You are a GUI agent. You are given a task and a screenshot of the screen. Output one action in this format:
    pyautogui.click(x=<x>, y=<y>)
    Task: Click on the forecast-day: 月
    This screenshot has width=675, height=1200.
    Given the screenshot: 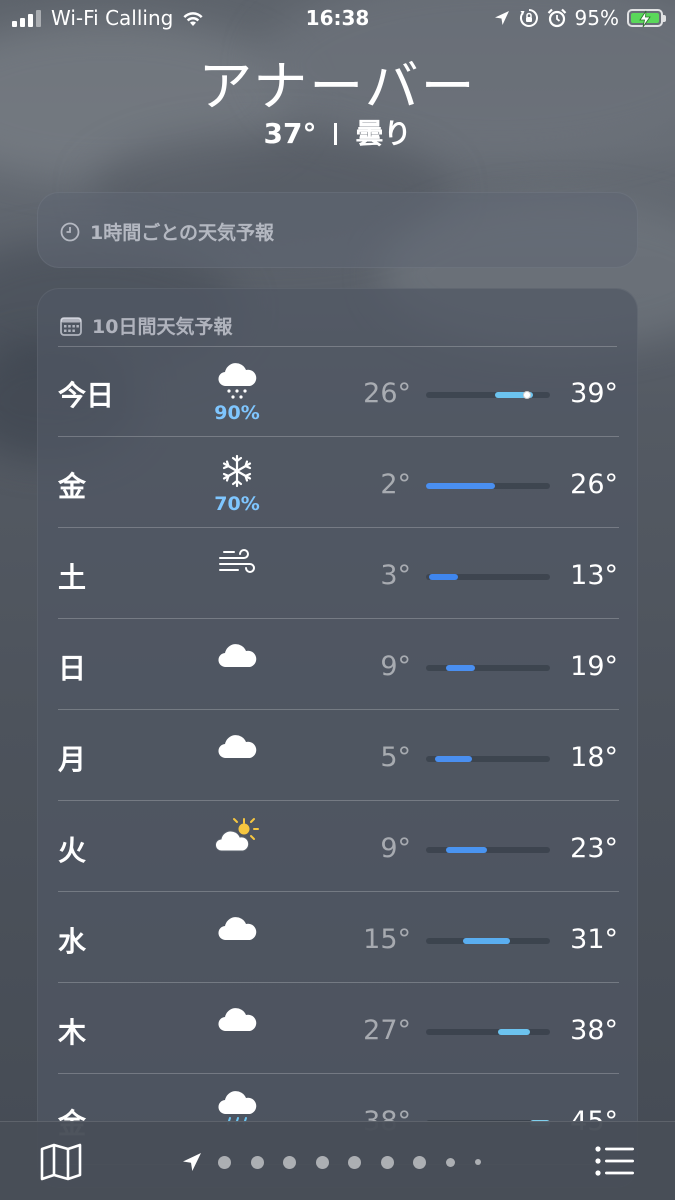 What is the action you would take?
    pyautogui.click(x=72, y=759)
    